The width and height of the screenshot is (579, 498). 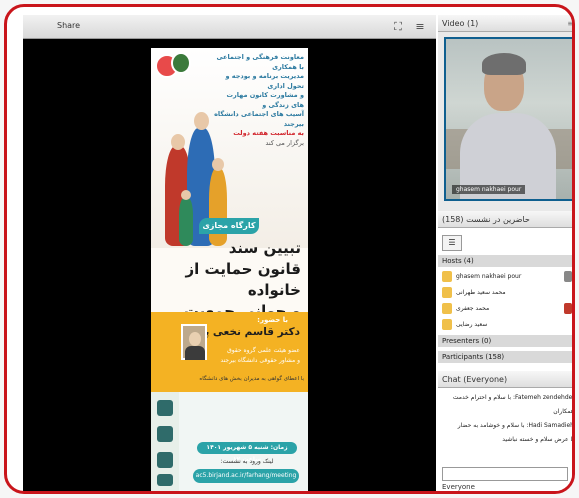 I want to click on link-label: لینک ورود به نشست:, so click(x=247, y=461).